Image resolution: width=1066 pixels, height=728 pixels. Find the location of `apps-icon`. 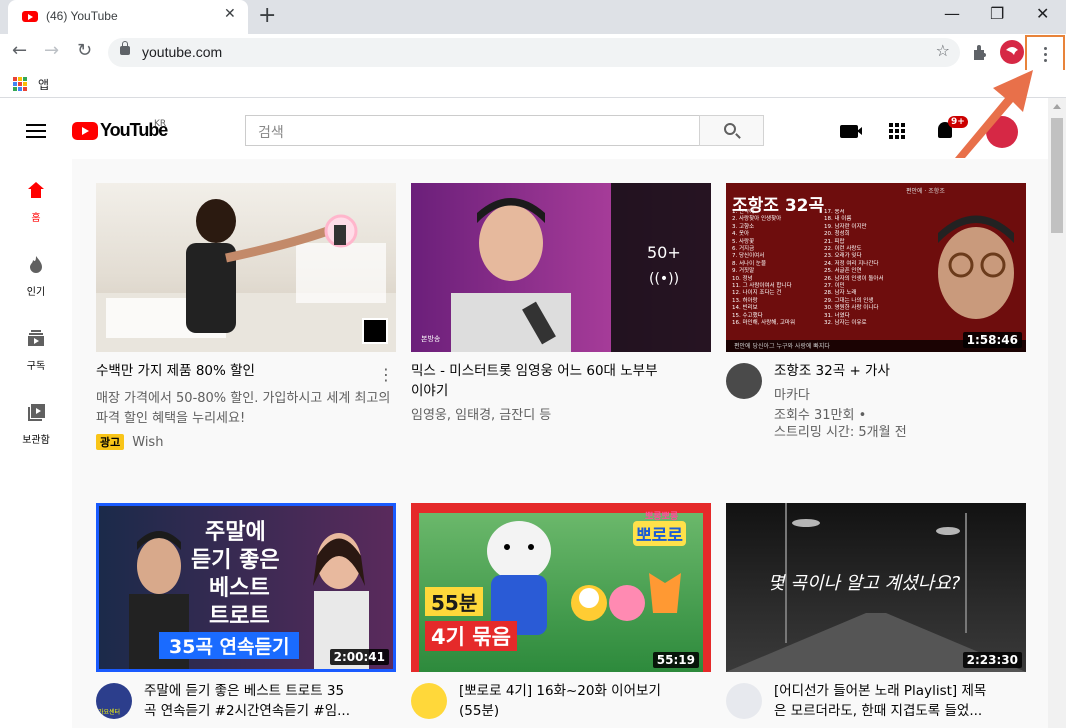

apps-icon is located at coordinates (897, 131).